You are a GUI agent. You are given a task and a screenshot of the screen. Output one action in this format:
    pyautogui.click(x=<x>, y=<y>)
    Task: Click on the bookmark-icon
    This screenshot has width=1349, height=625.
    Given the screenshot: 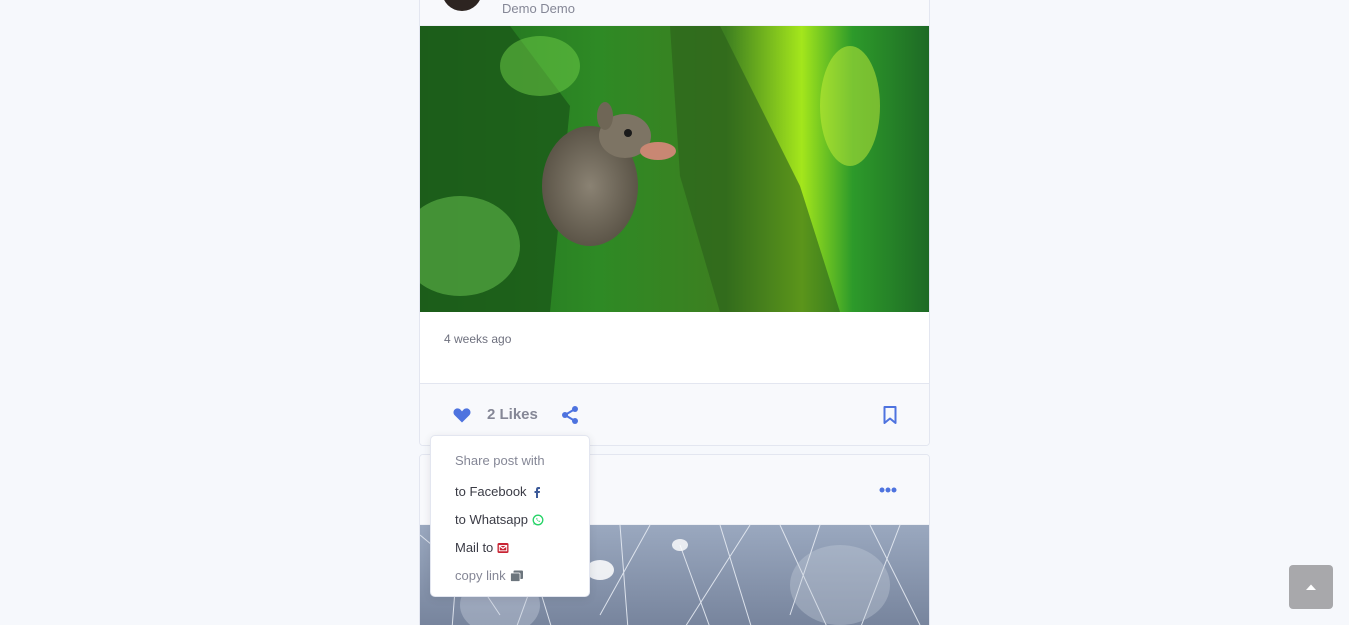 What is the action you would take?
    pyautogui.click(x=890, y=415)
    